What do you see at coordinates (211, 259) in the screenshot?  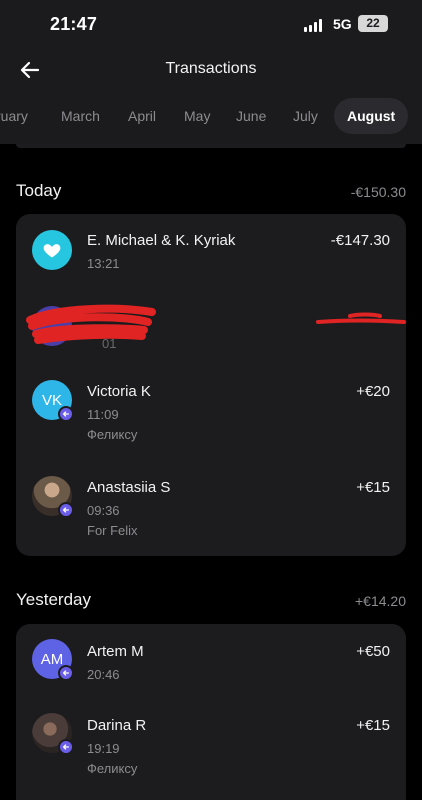 I see `transaction-row: E. Michael & K. Kyriak 13:21 -€147.30` at bounding box center [211, 259].